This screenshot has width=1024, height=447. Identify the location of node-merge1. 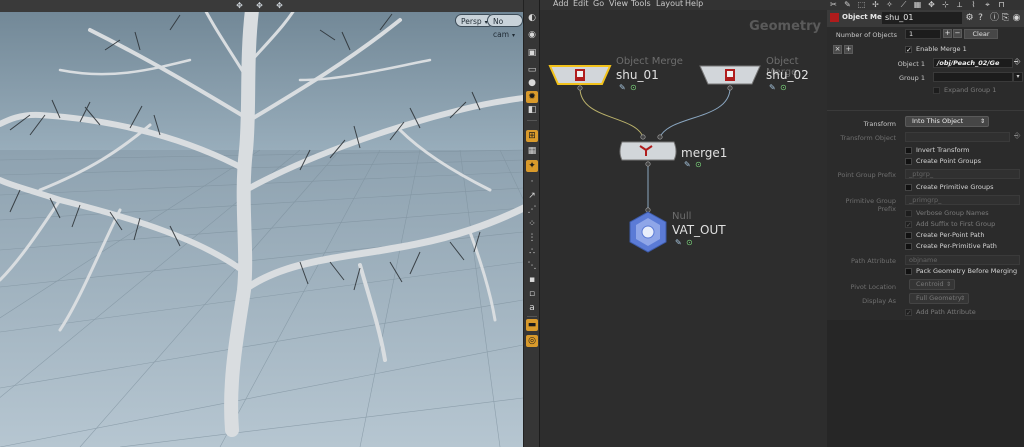
(648, 150).